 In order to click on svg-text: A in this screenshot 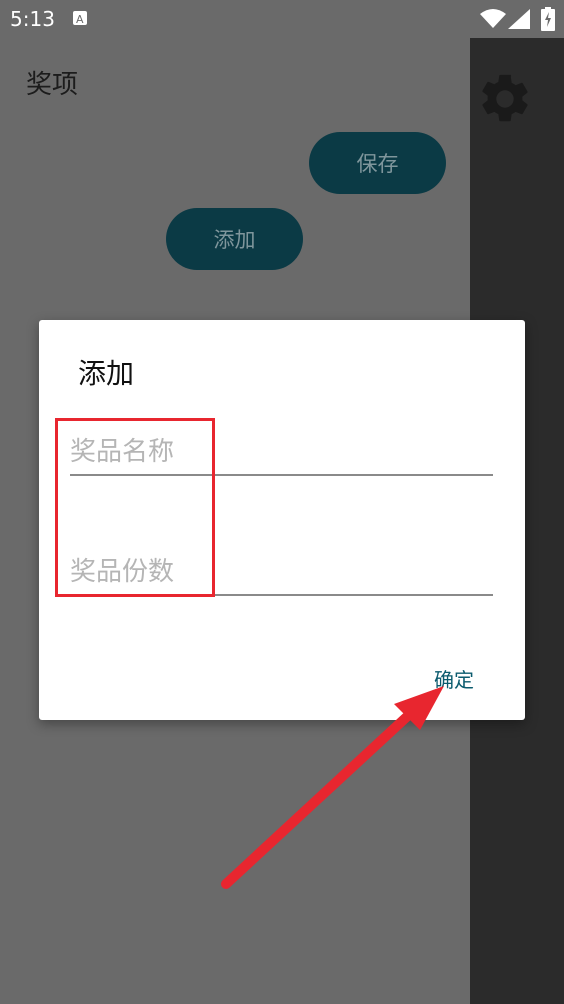, I will do `click(80, 19)`.